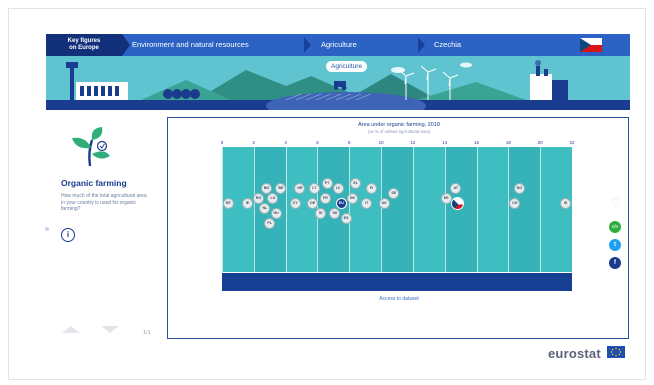 The height and width of the screenshot is (385, 654). Describe the element at coordinates (295, 203) in the screenshot. I see `country-marker-cy: CY` at that location.